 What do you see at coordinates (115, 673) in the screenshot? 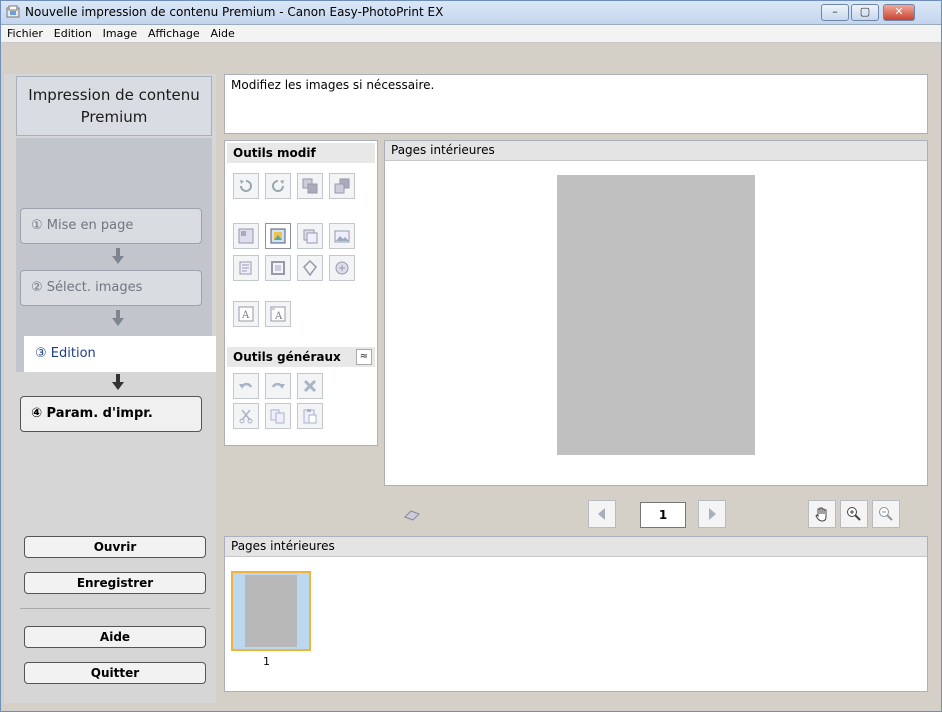
I see `quit-button: Quitter` at bounding box center [115, 673].